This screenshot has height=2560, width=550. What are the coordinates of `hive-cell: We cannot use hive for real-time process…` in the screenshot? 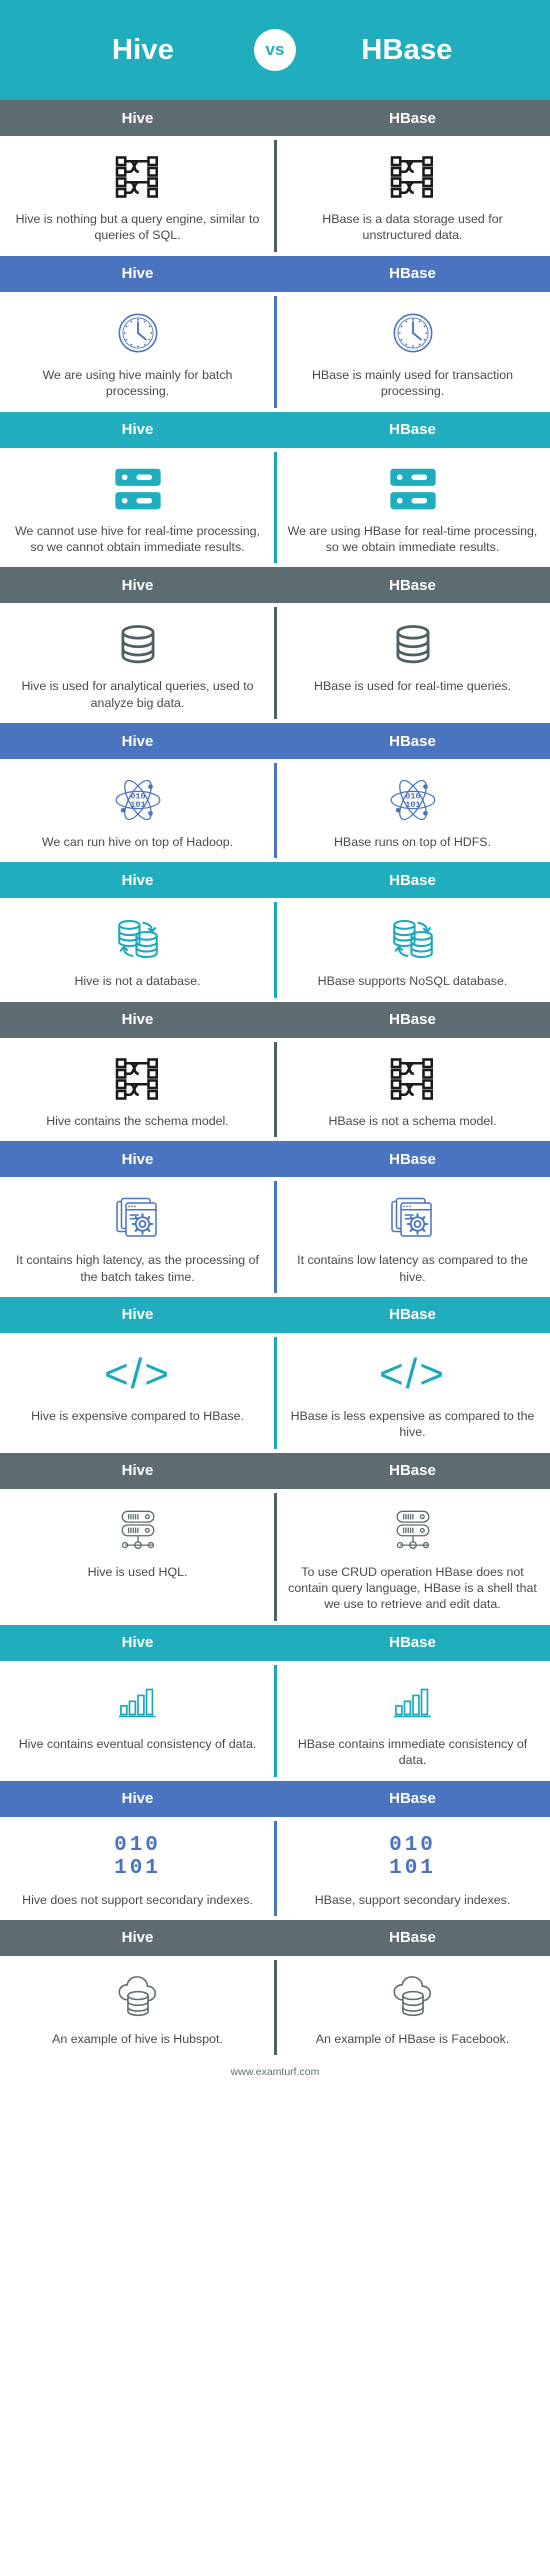 It's located at (137, 509).